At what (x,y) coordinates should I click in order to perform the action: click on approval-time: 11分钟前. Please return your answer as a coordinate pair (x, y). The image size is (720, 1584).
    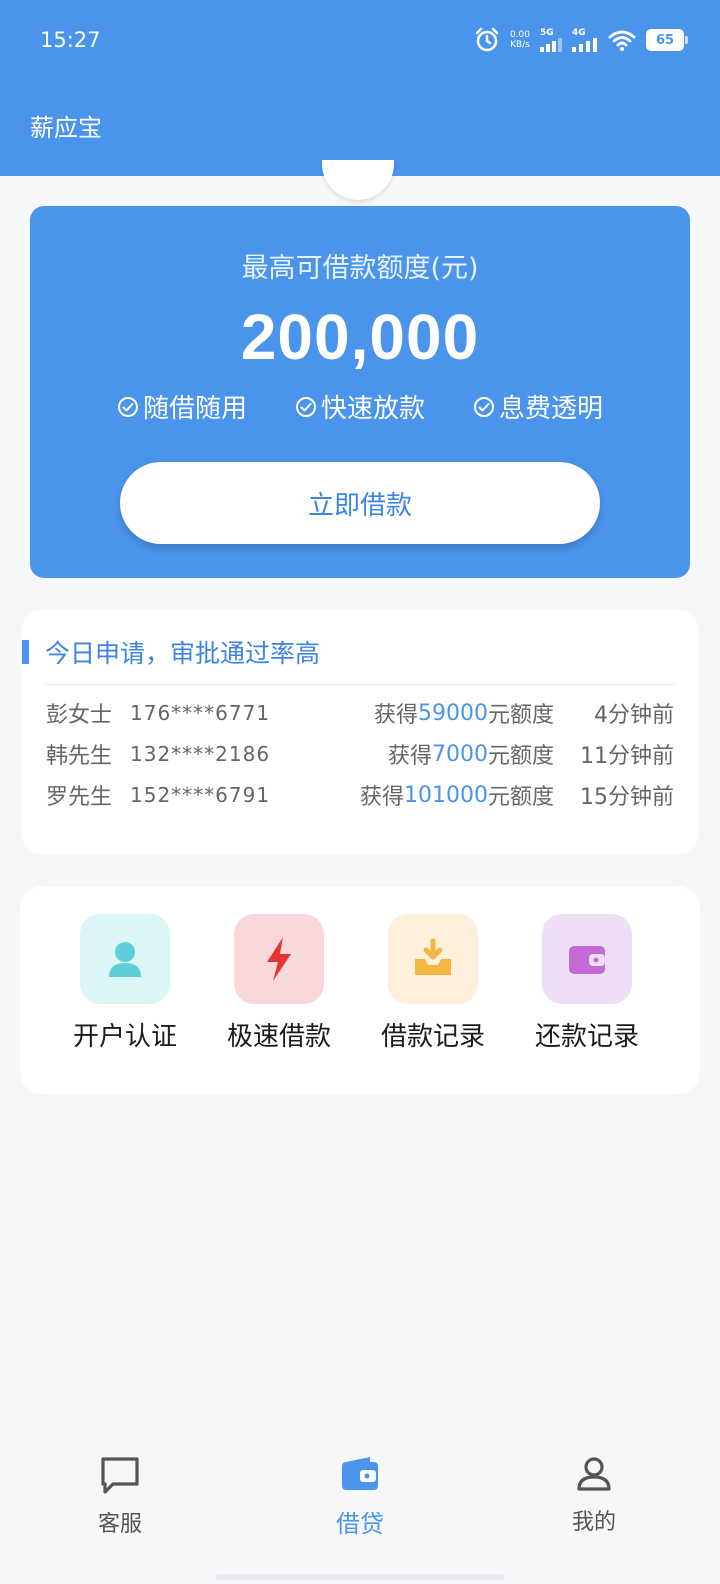
    Looking at the image, I should click on (627, 756).